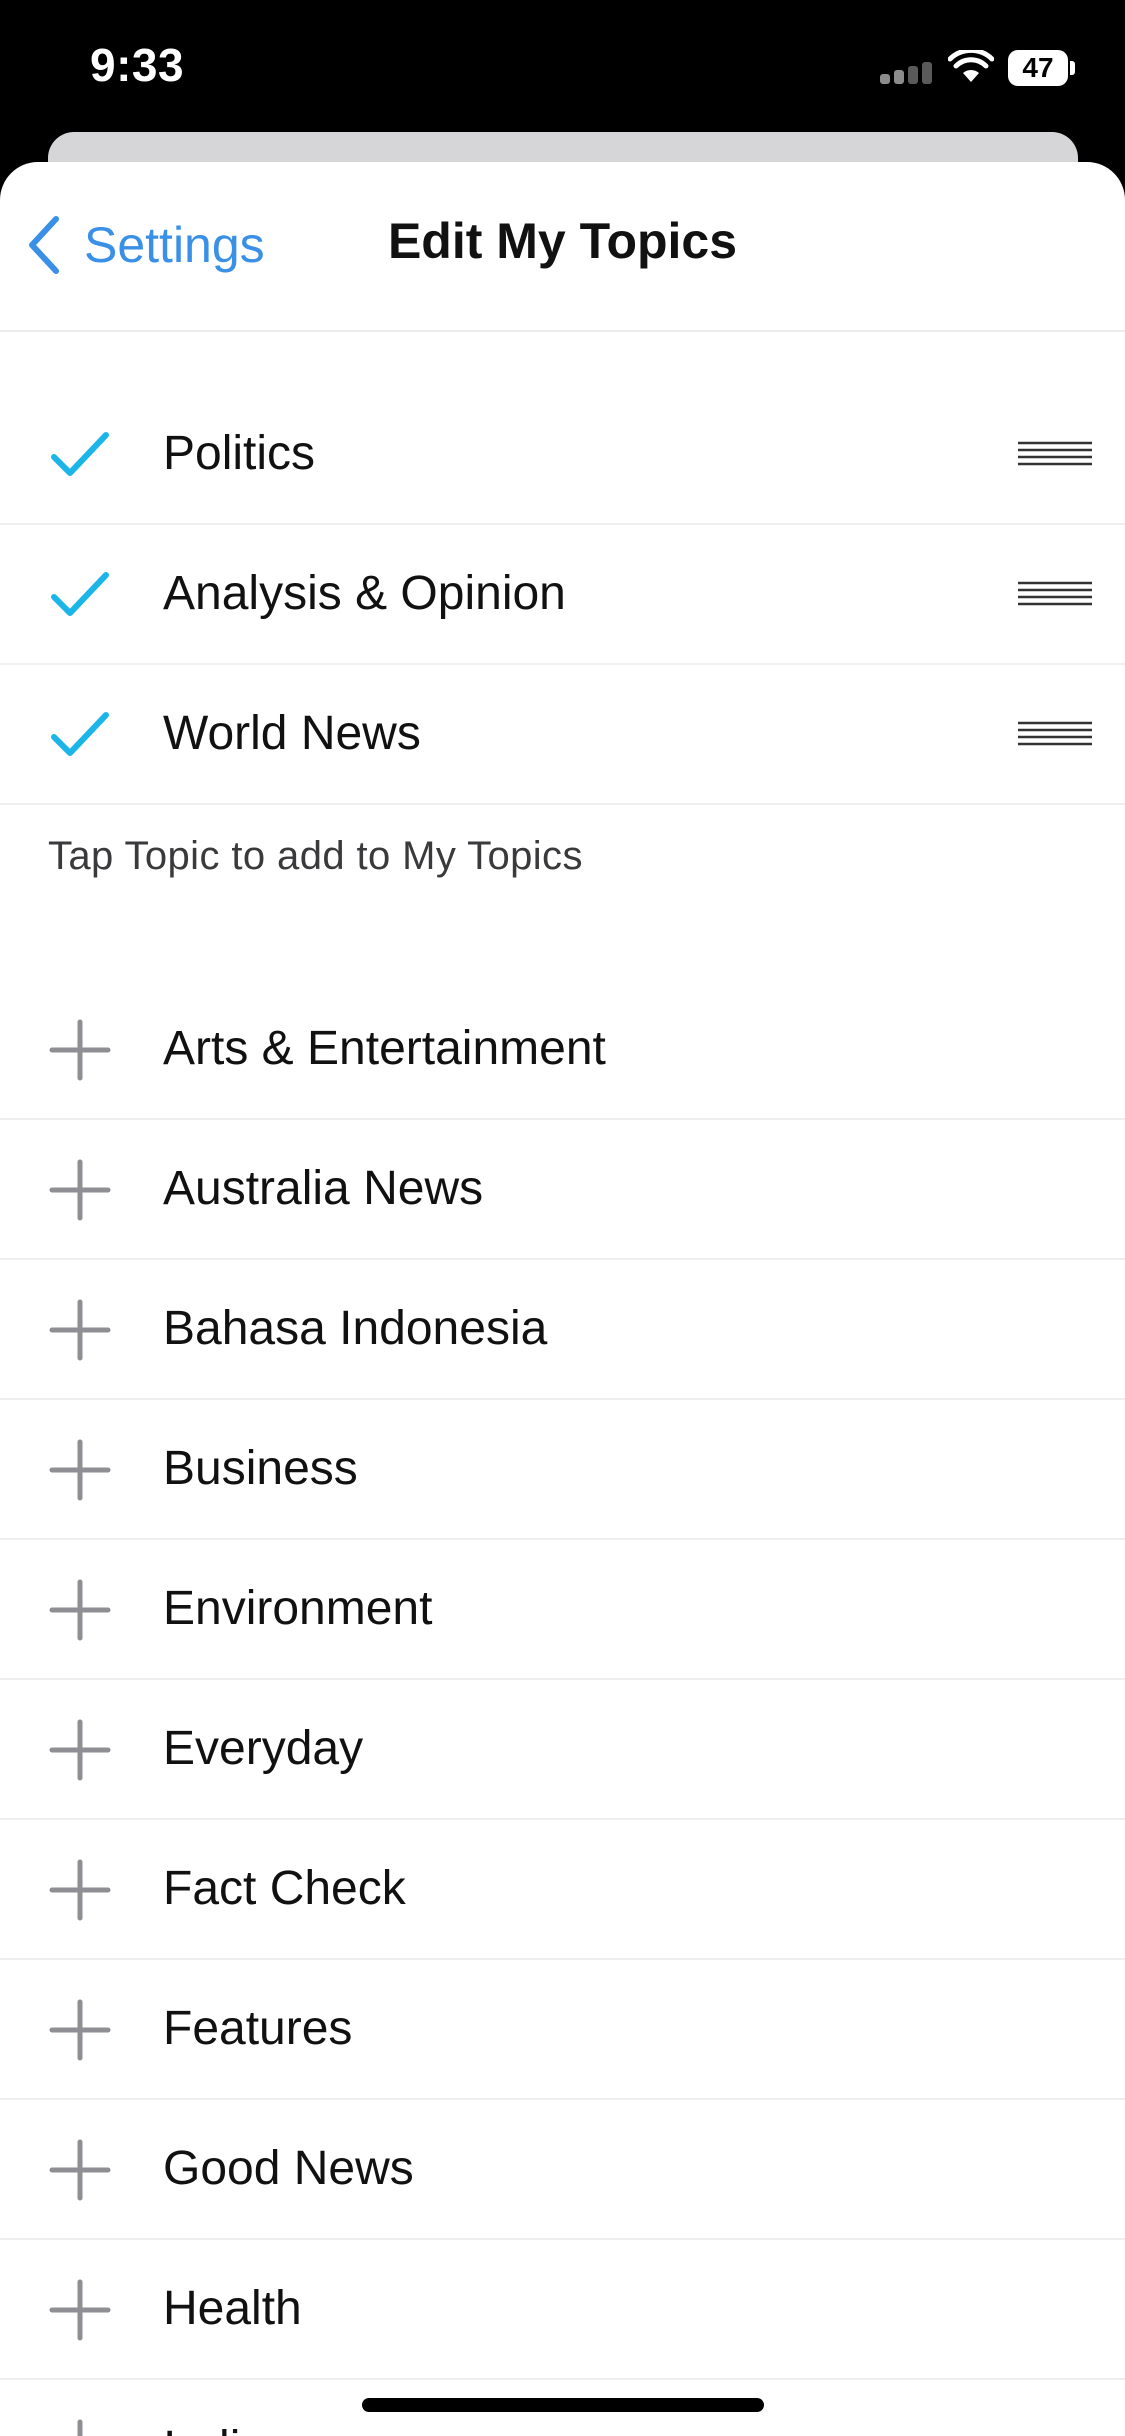 The height and width of the screenshot is (2436, 1125). I want to click on battery-icon: 47, so click(1041, 68).